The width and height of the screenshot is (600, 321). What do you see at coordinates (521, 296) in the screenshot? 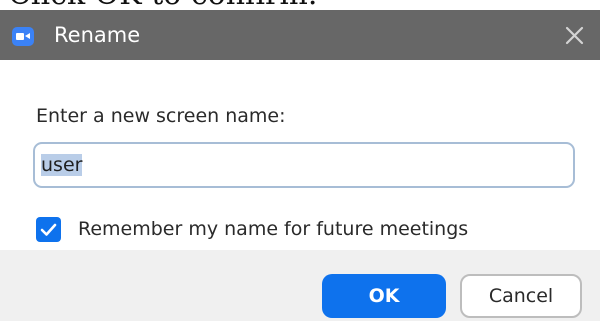
I see `cancel-button: Cancel` at bounding box center [521, 296].